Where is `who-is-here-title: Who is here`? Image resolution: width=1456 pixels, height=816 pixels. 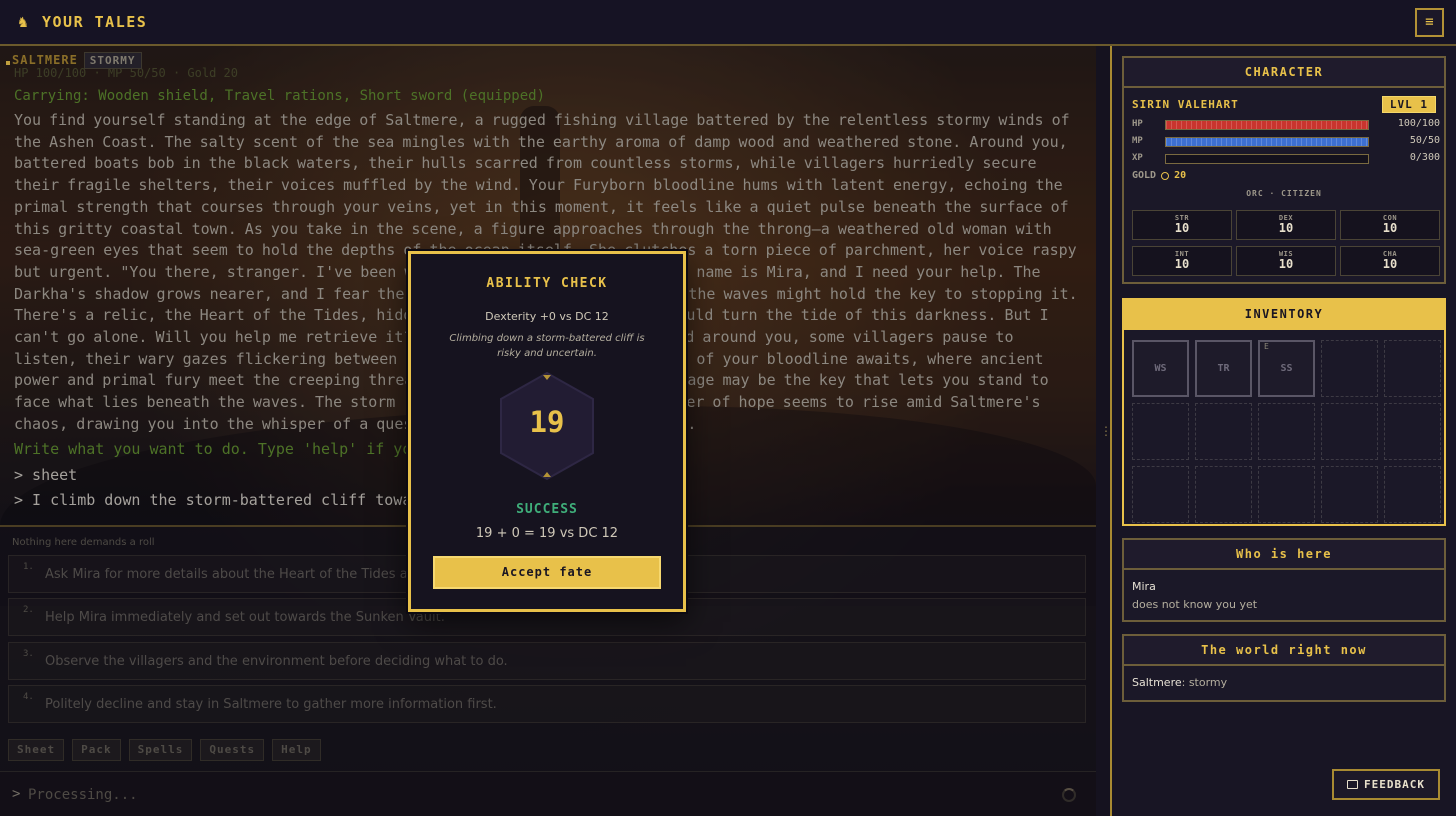 who-is-here-title: Who is here is located at coordinates (1284, 555).